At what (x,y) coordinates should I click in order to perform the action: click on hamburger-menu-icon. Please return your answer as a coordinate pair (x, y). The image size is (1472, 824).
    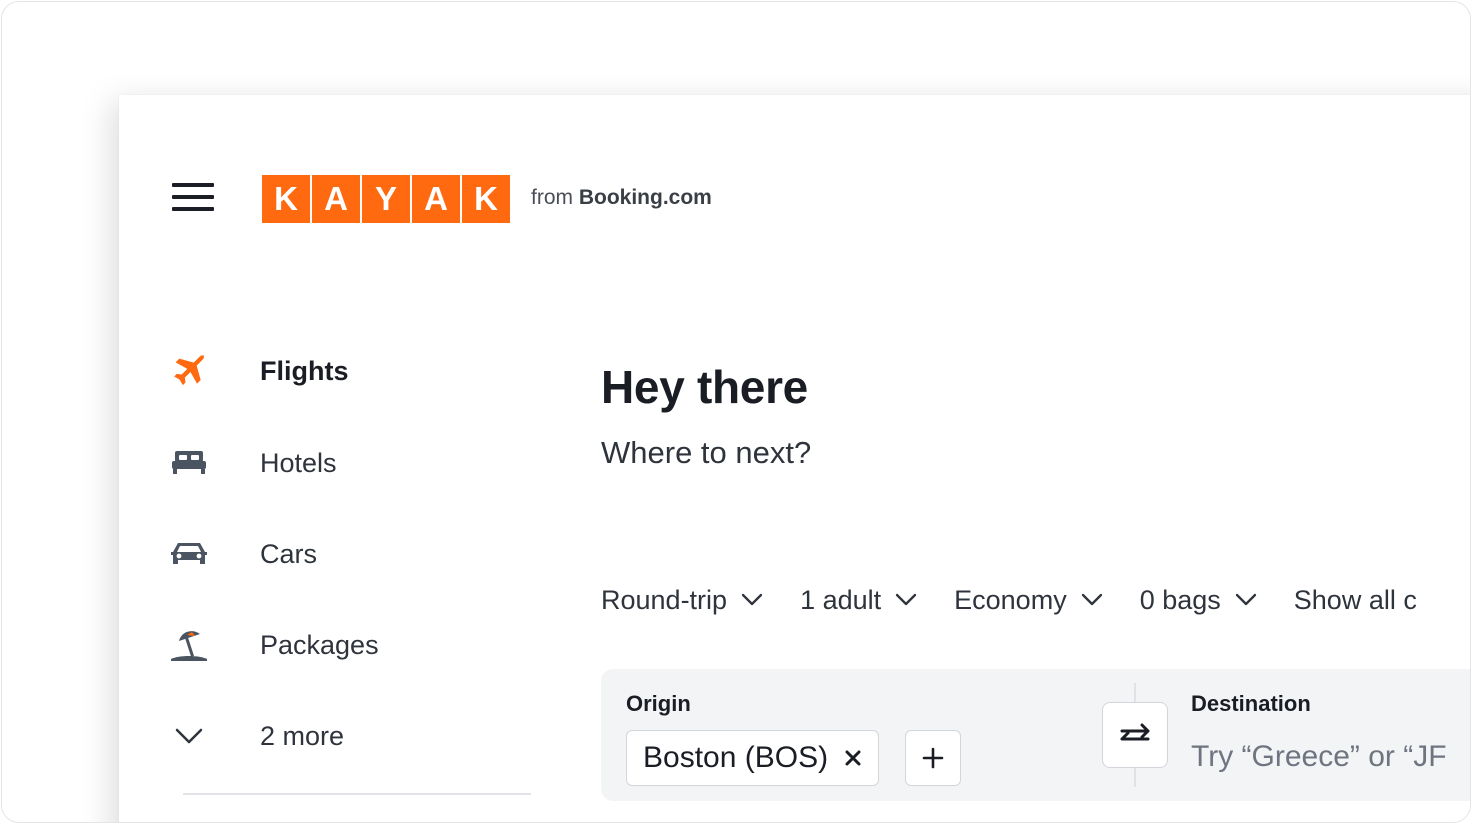
    Looking at the image, I should click on (194, 199).